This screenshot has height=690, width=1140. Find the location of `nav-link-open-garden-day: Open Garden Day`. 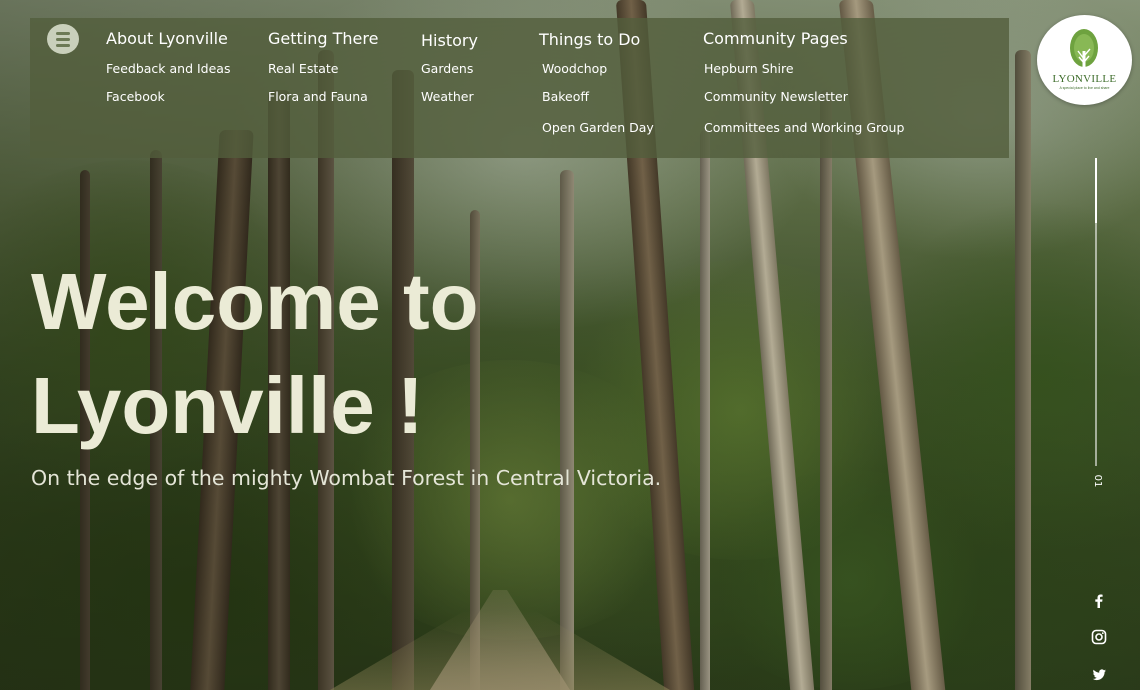

nav-link-open-garden-day: Open Garden Day is located at coordinates (598, 127).